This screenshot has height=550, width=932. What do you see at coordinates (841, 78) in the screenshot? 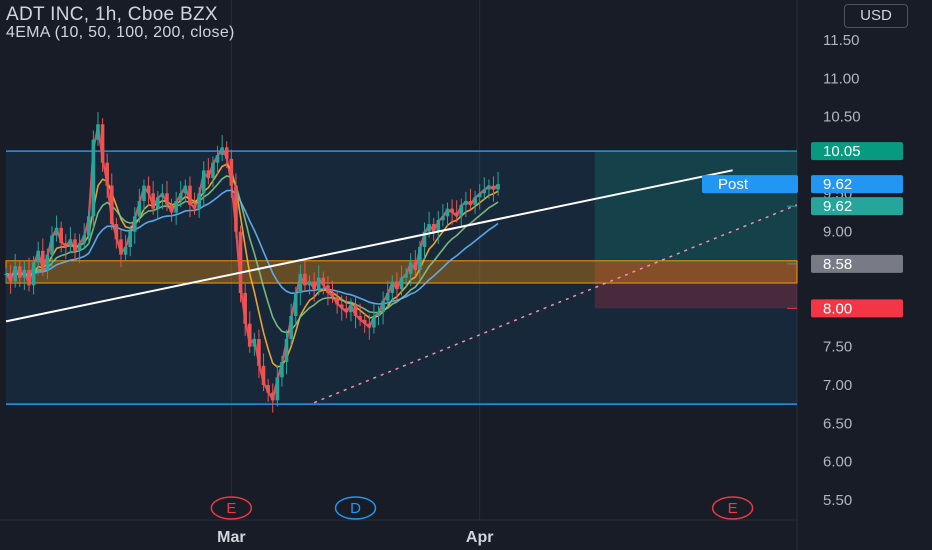
I see `price-tick-label: 11.00` at bounding box center [841, 78].